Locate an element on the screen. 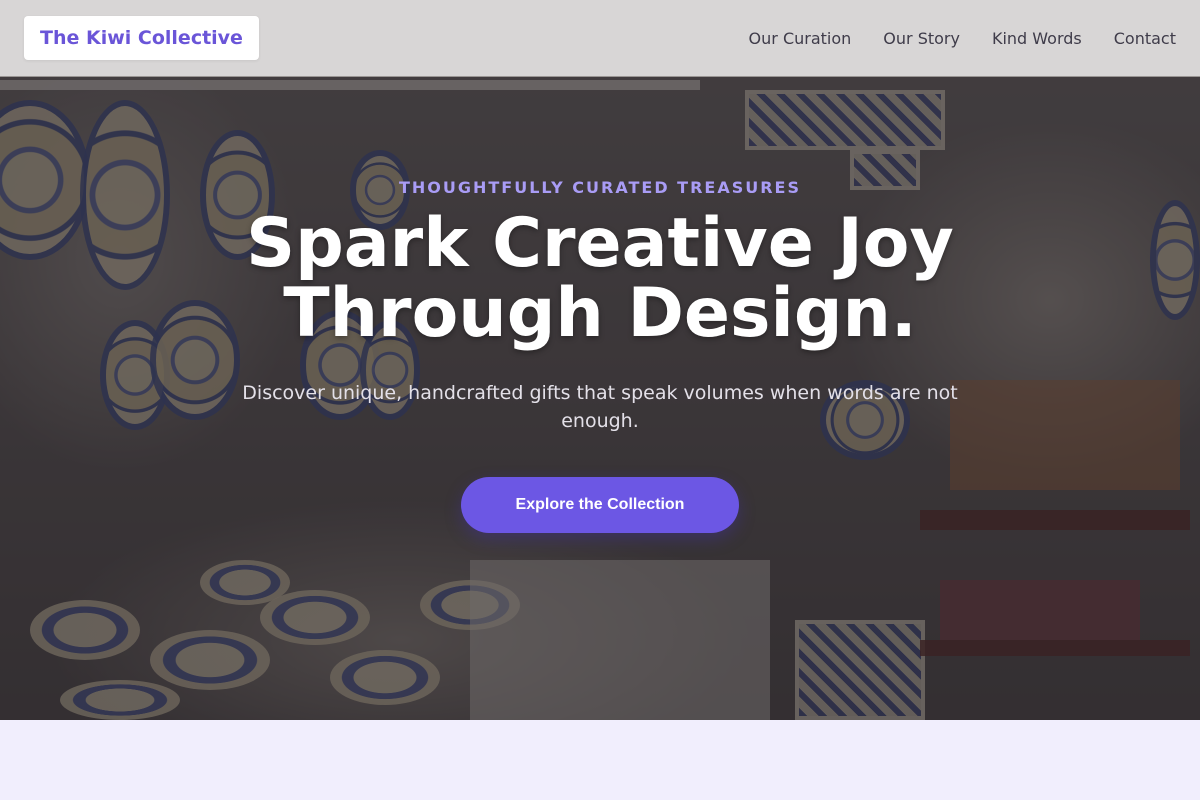 The image size is (1200, 800). next-section is located at coordinates (600, 760).